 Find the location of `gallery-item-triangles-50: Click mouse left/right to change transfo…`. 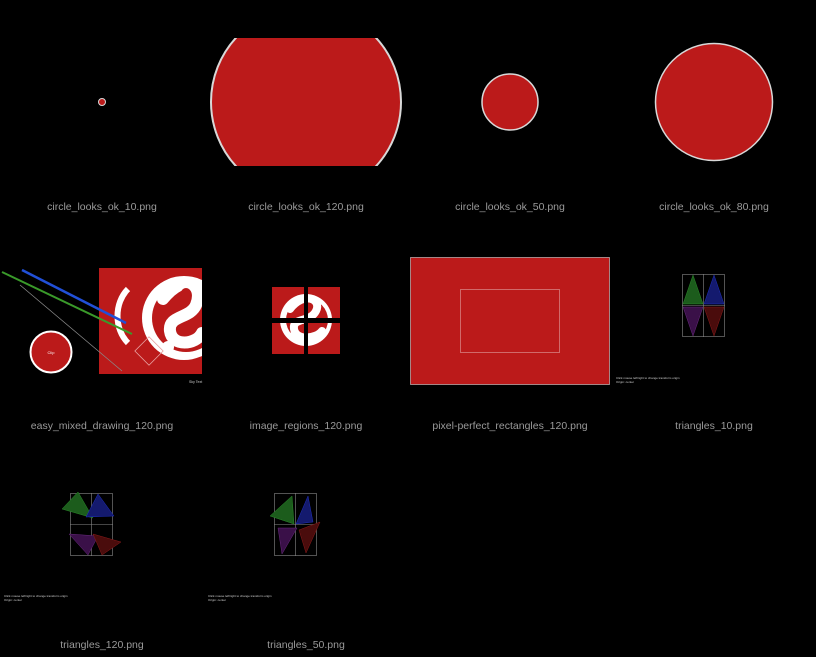

gallery-item-triangles-50: Click mouse left/right to change transfo… is located at coordinates (306, 547).